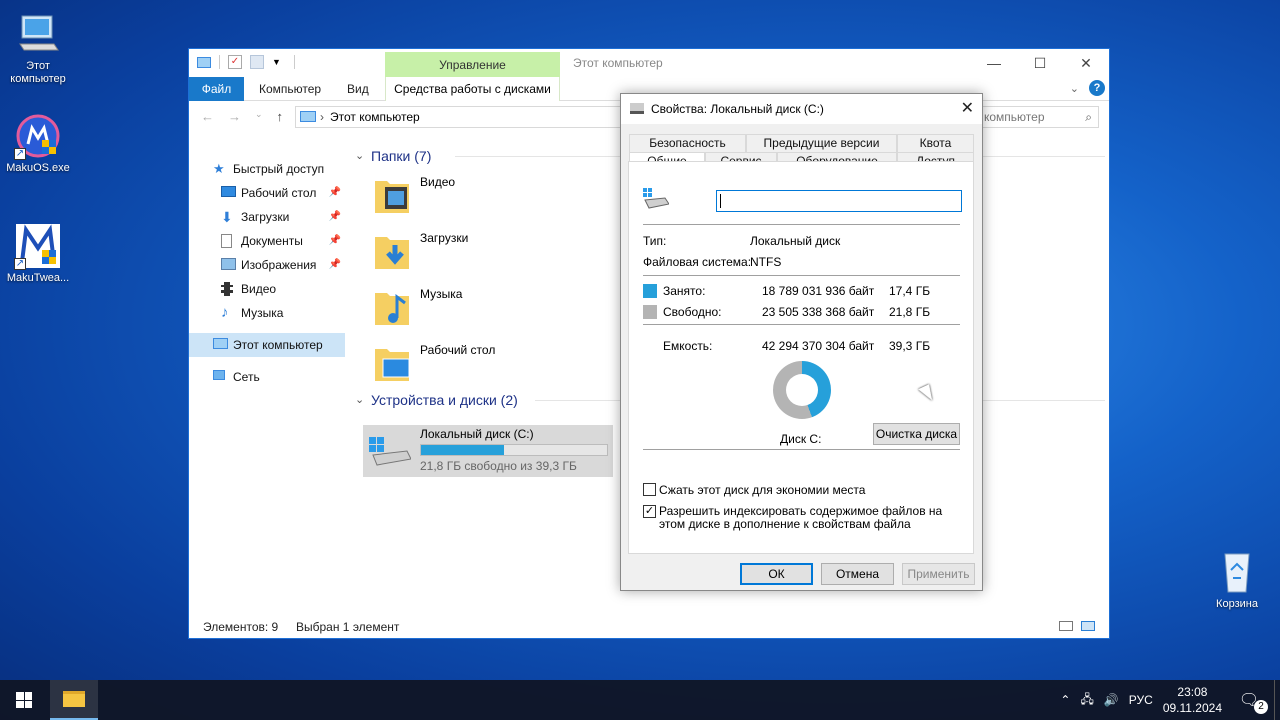 The image size is (1280, 720). Describe the element at coordinates (267, 265) in the screenshot. I see `nav-item-pictures: Изображения 📌` at that location.